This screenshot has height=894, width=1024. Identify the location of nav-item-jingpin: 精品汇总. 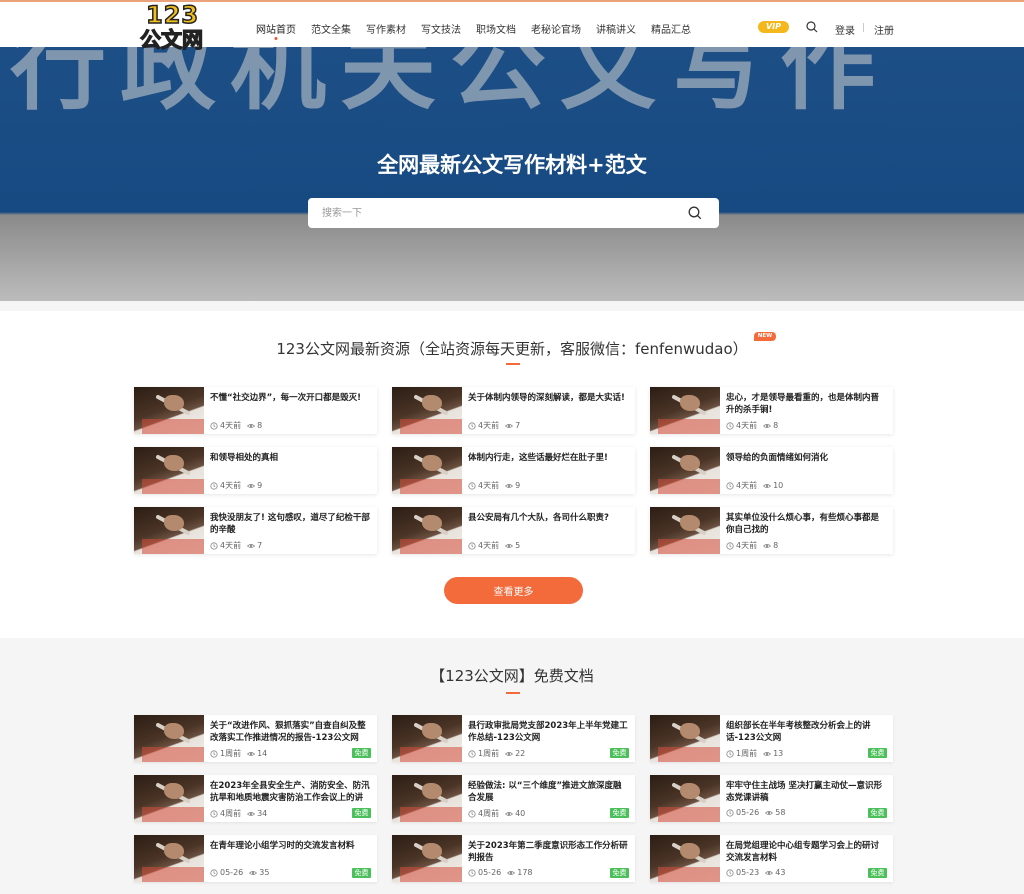
(671, 28).